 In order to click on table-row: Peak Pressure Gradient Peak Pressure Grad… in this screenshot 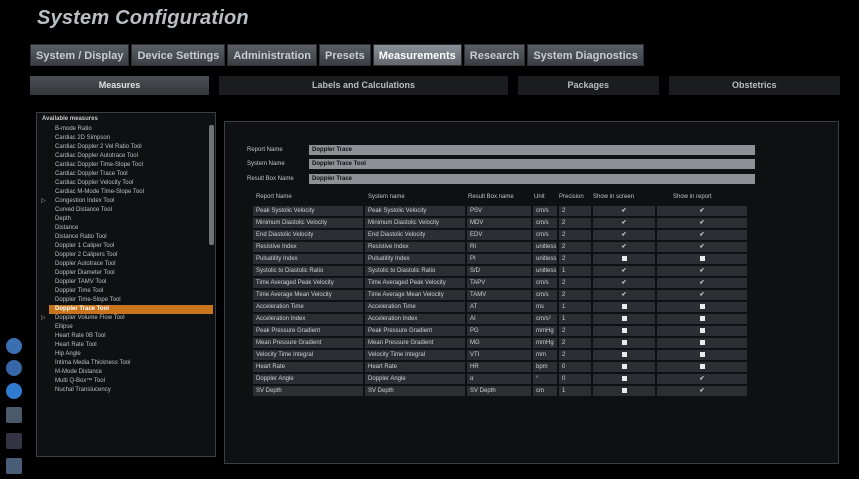, I will do `click(501, 331)`.